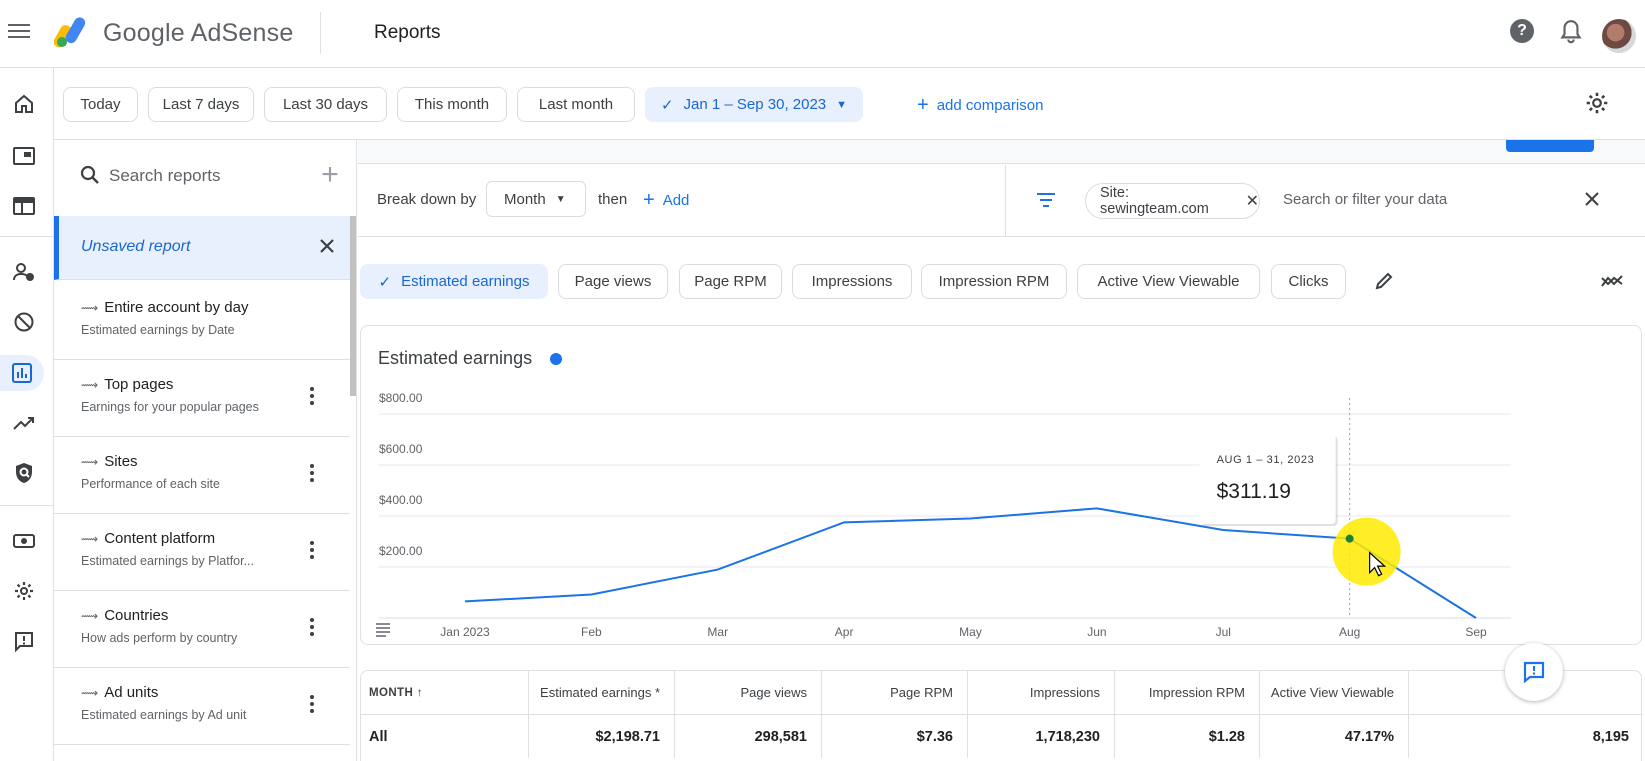 This screenshot has width=1645, height=761. Describe the element at coordinates (576, 104) in the screenshot. I see `date-chip-last-month: Last month` at that location.